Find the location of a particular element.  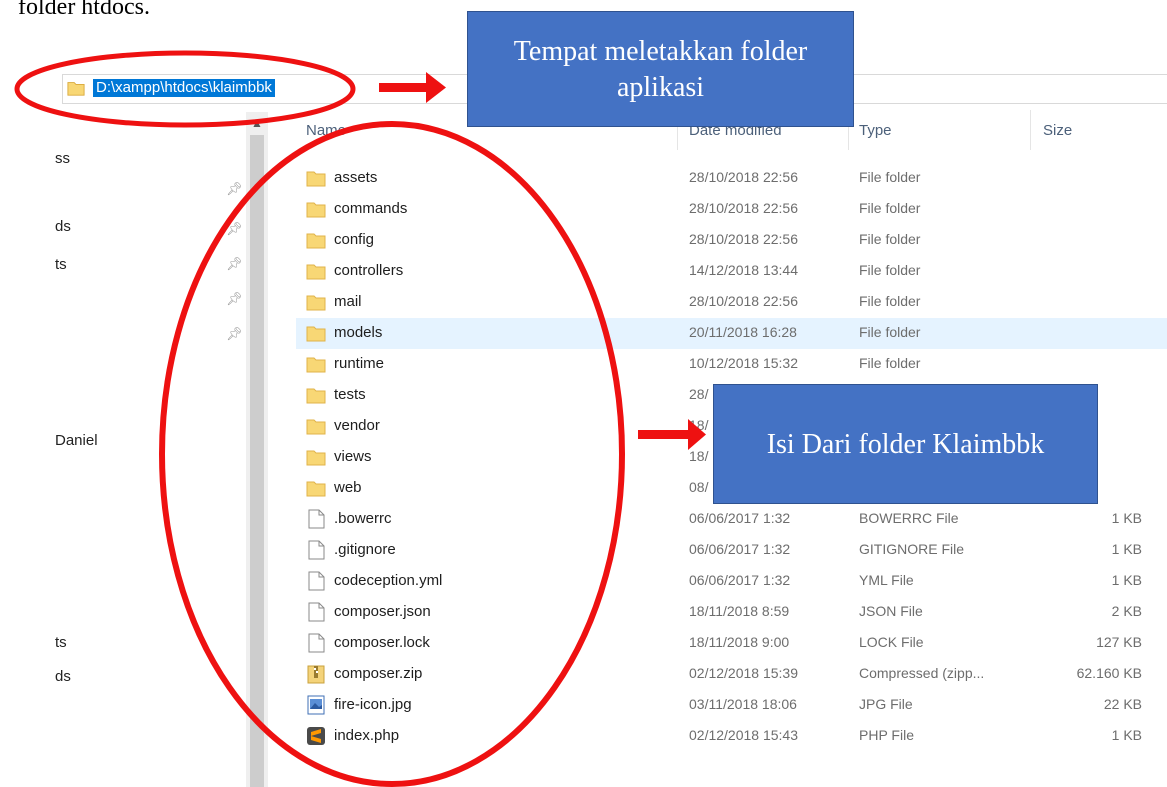

file-type: JPG File is located at coordinates (886, 704).